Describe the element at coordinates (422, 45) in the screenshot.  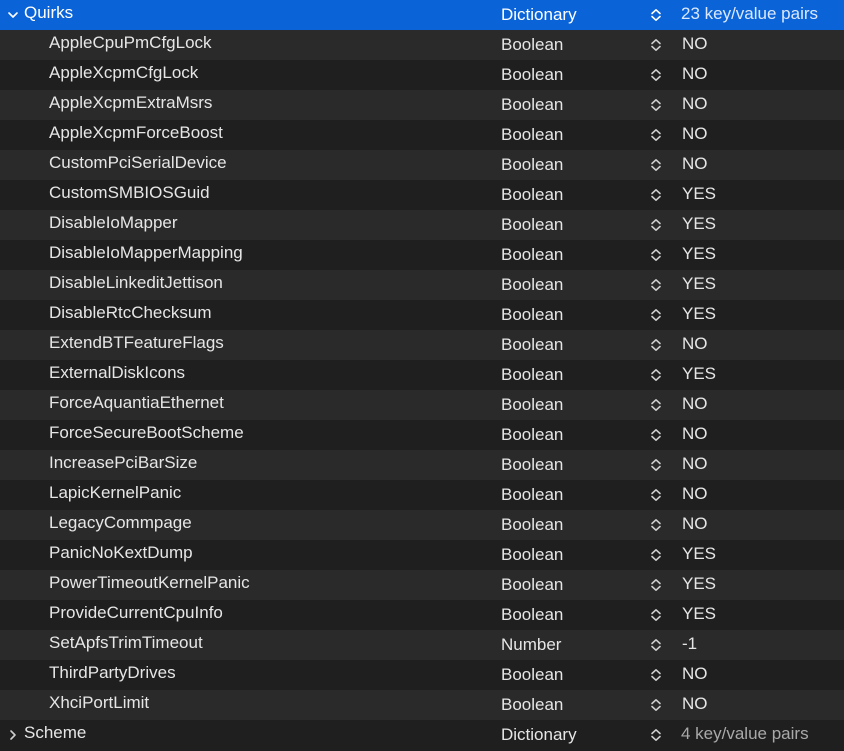
I see `quirk-row: AppleCpuPmCfgLock Boolean NO` at that location.